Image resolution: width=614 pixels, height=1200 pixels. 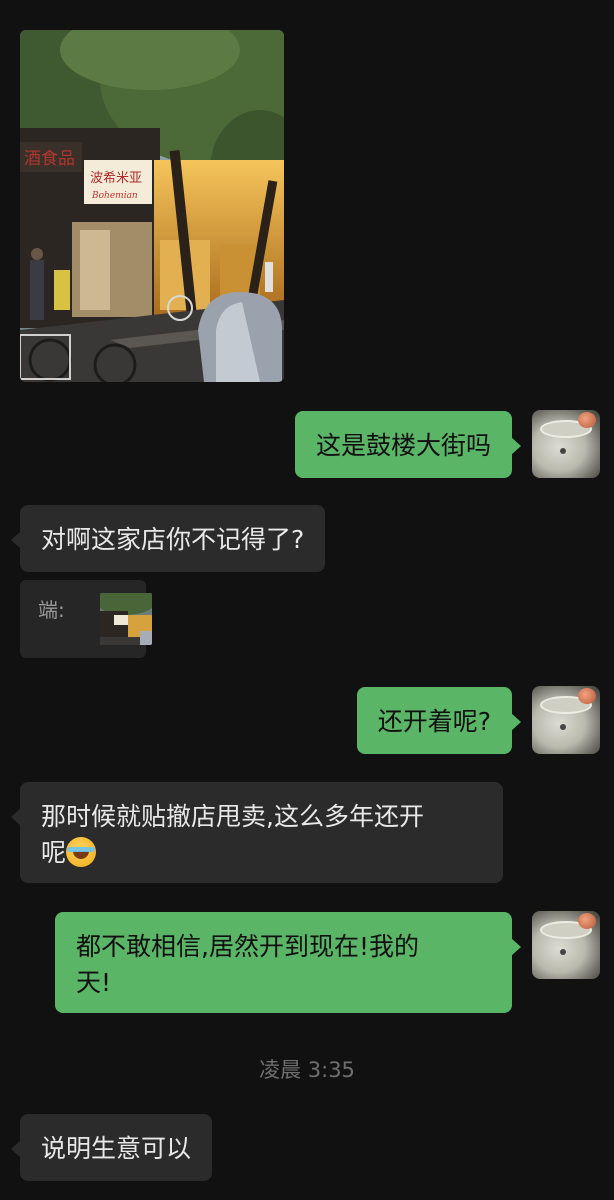 I want to click on outgoing-message-bubble: 还开着呢?, so click(x=439, y=720).